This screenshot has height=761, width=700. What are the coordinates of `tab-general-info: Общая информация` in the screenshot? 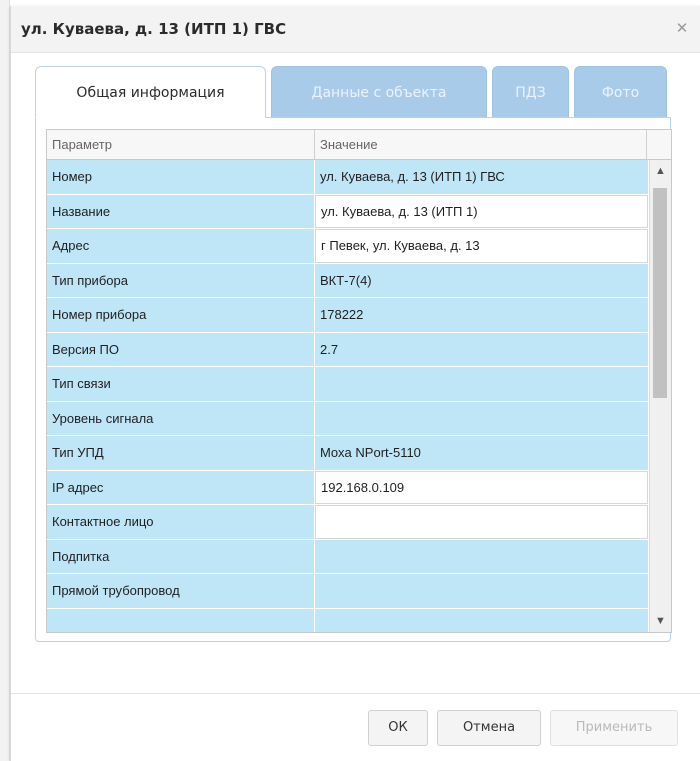 It's located at (150, 92).